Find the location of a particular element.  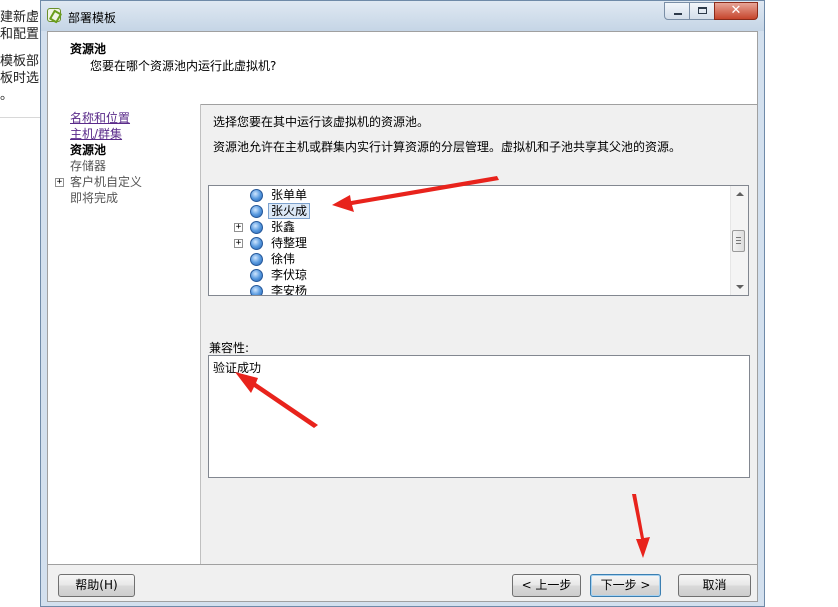

help-button: 帮助(H) is located at coordinates (96, 585).